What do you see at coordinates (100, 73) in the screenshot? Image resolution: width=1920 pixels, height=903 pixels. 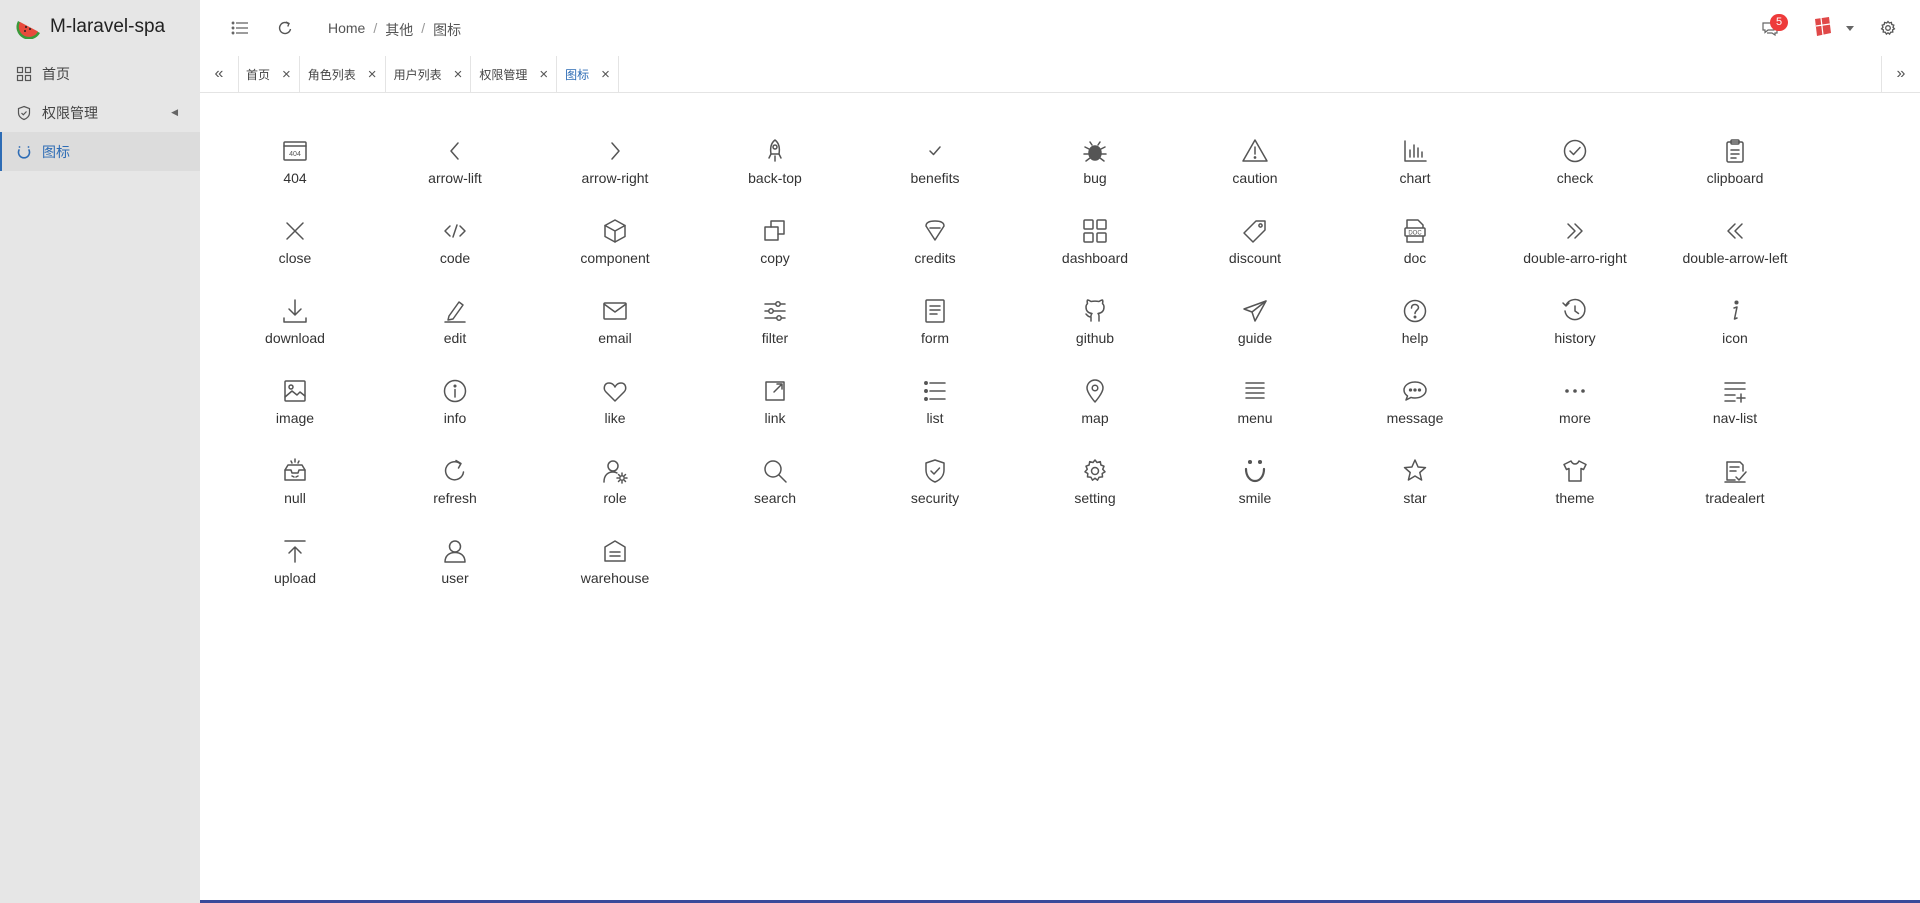 I see `sidebar-item-home: 首页` at bounding box center [100, 73].